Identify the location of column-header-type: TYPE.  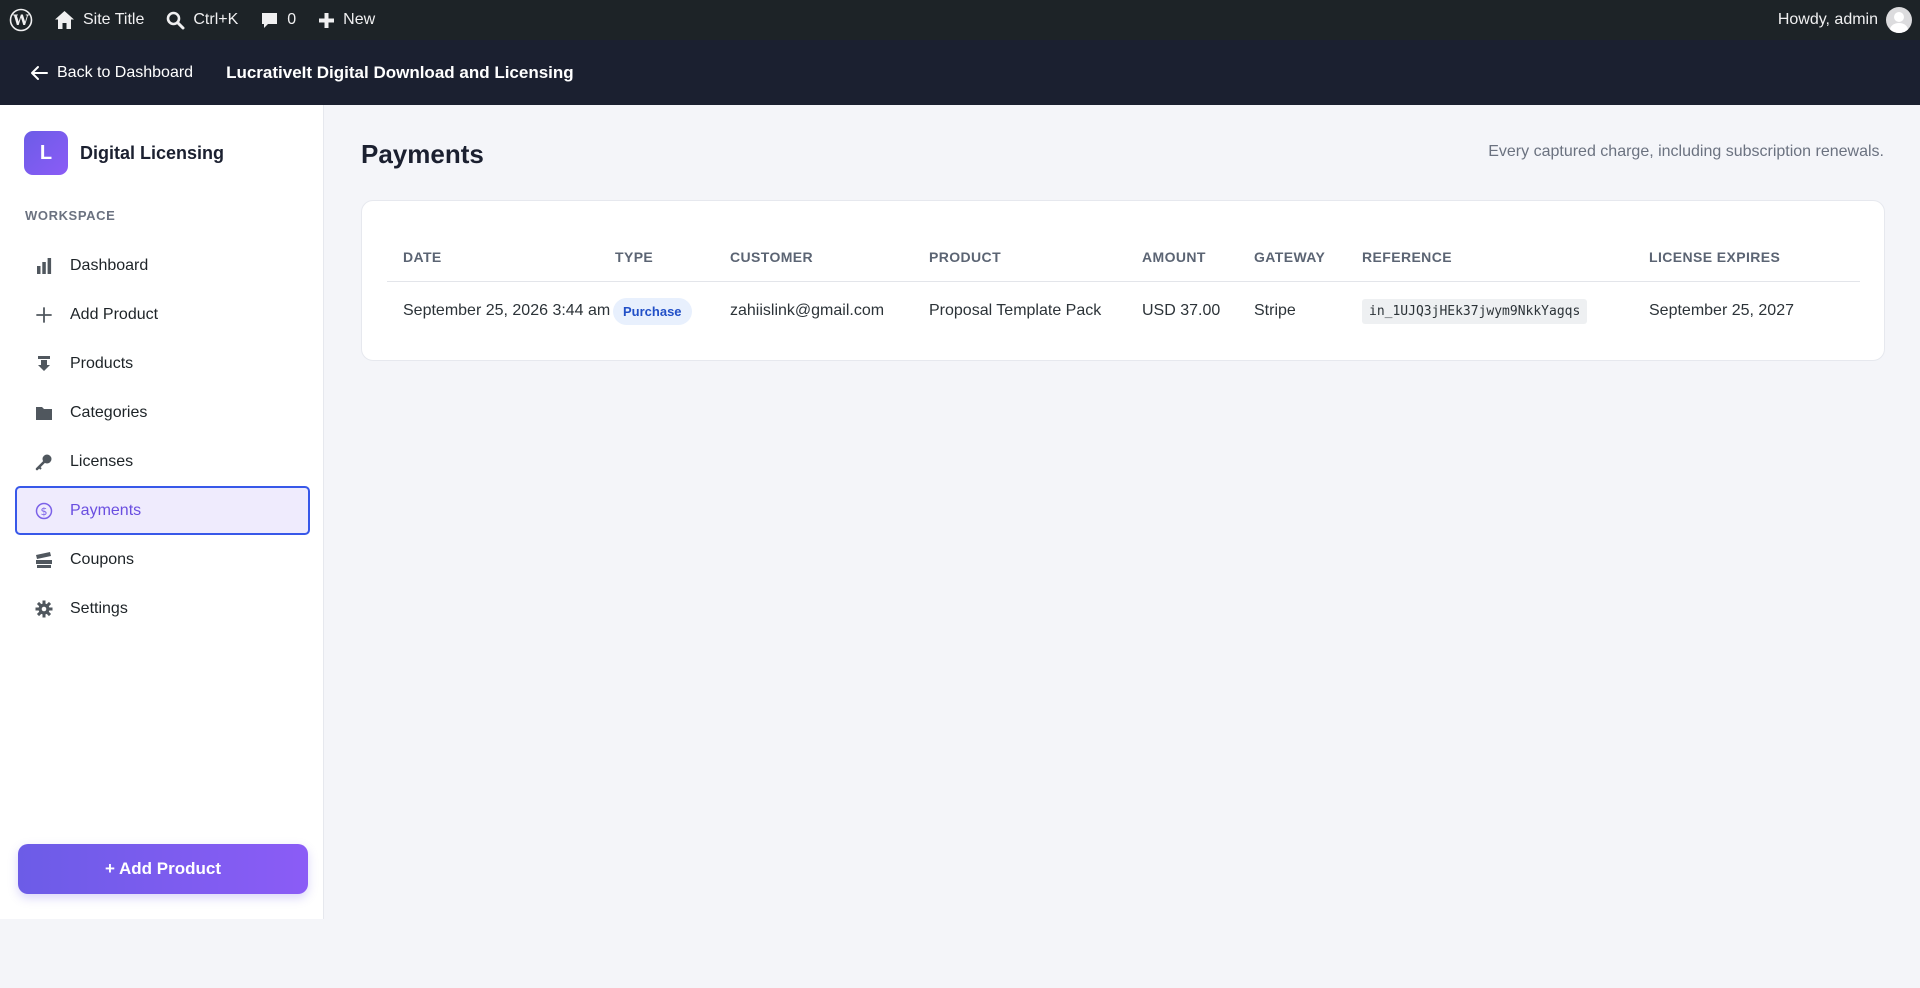
(634, 257).